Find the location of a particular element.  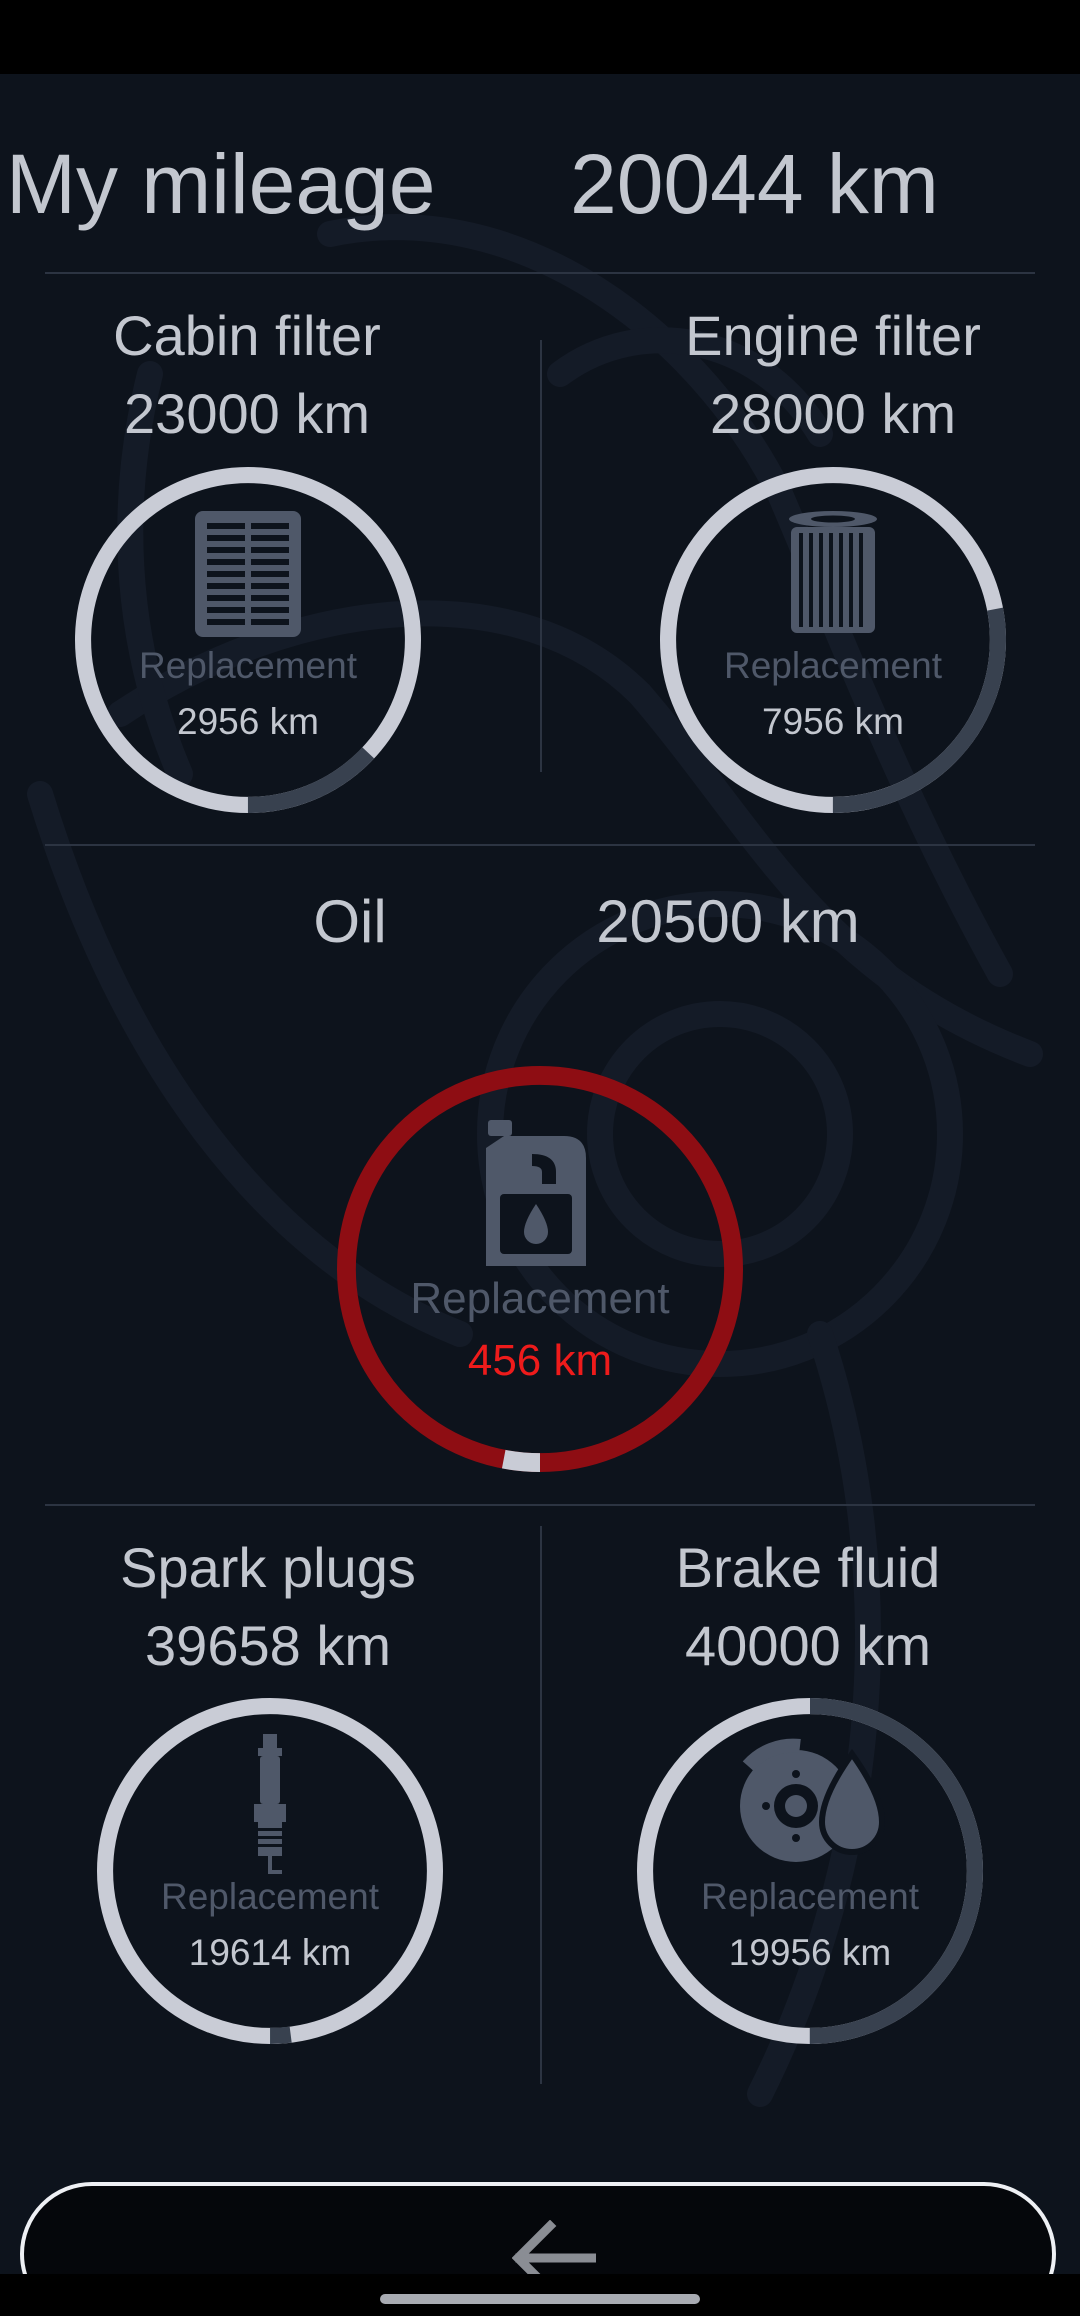

cabin-filter-interval: 23000 km is located at coordinates (247, 413).